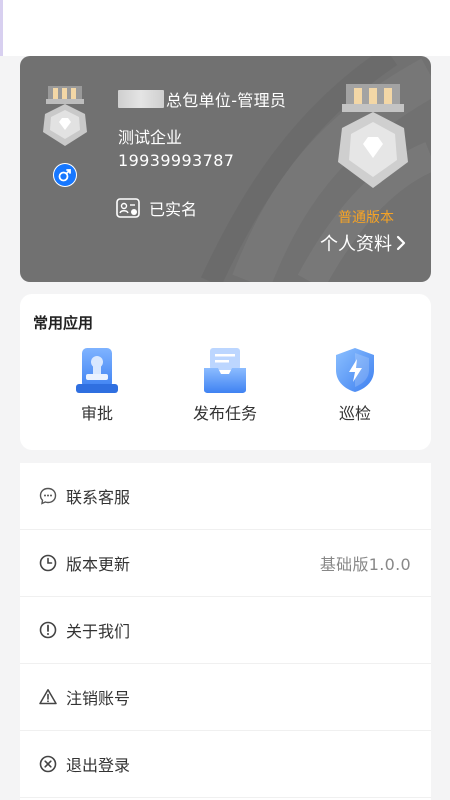 This screenshot has height=800, width=450. What do you see at coordinates (141, 99) in the screenshot?
I see `name-redaction` at bounding box center [141, 99].